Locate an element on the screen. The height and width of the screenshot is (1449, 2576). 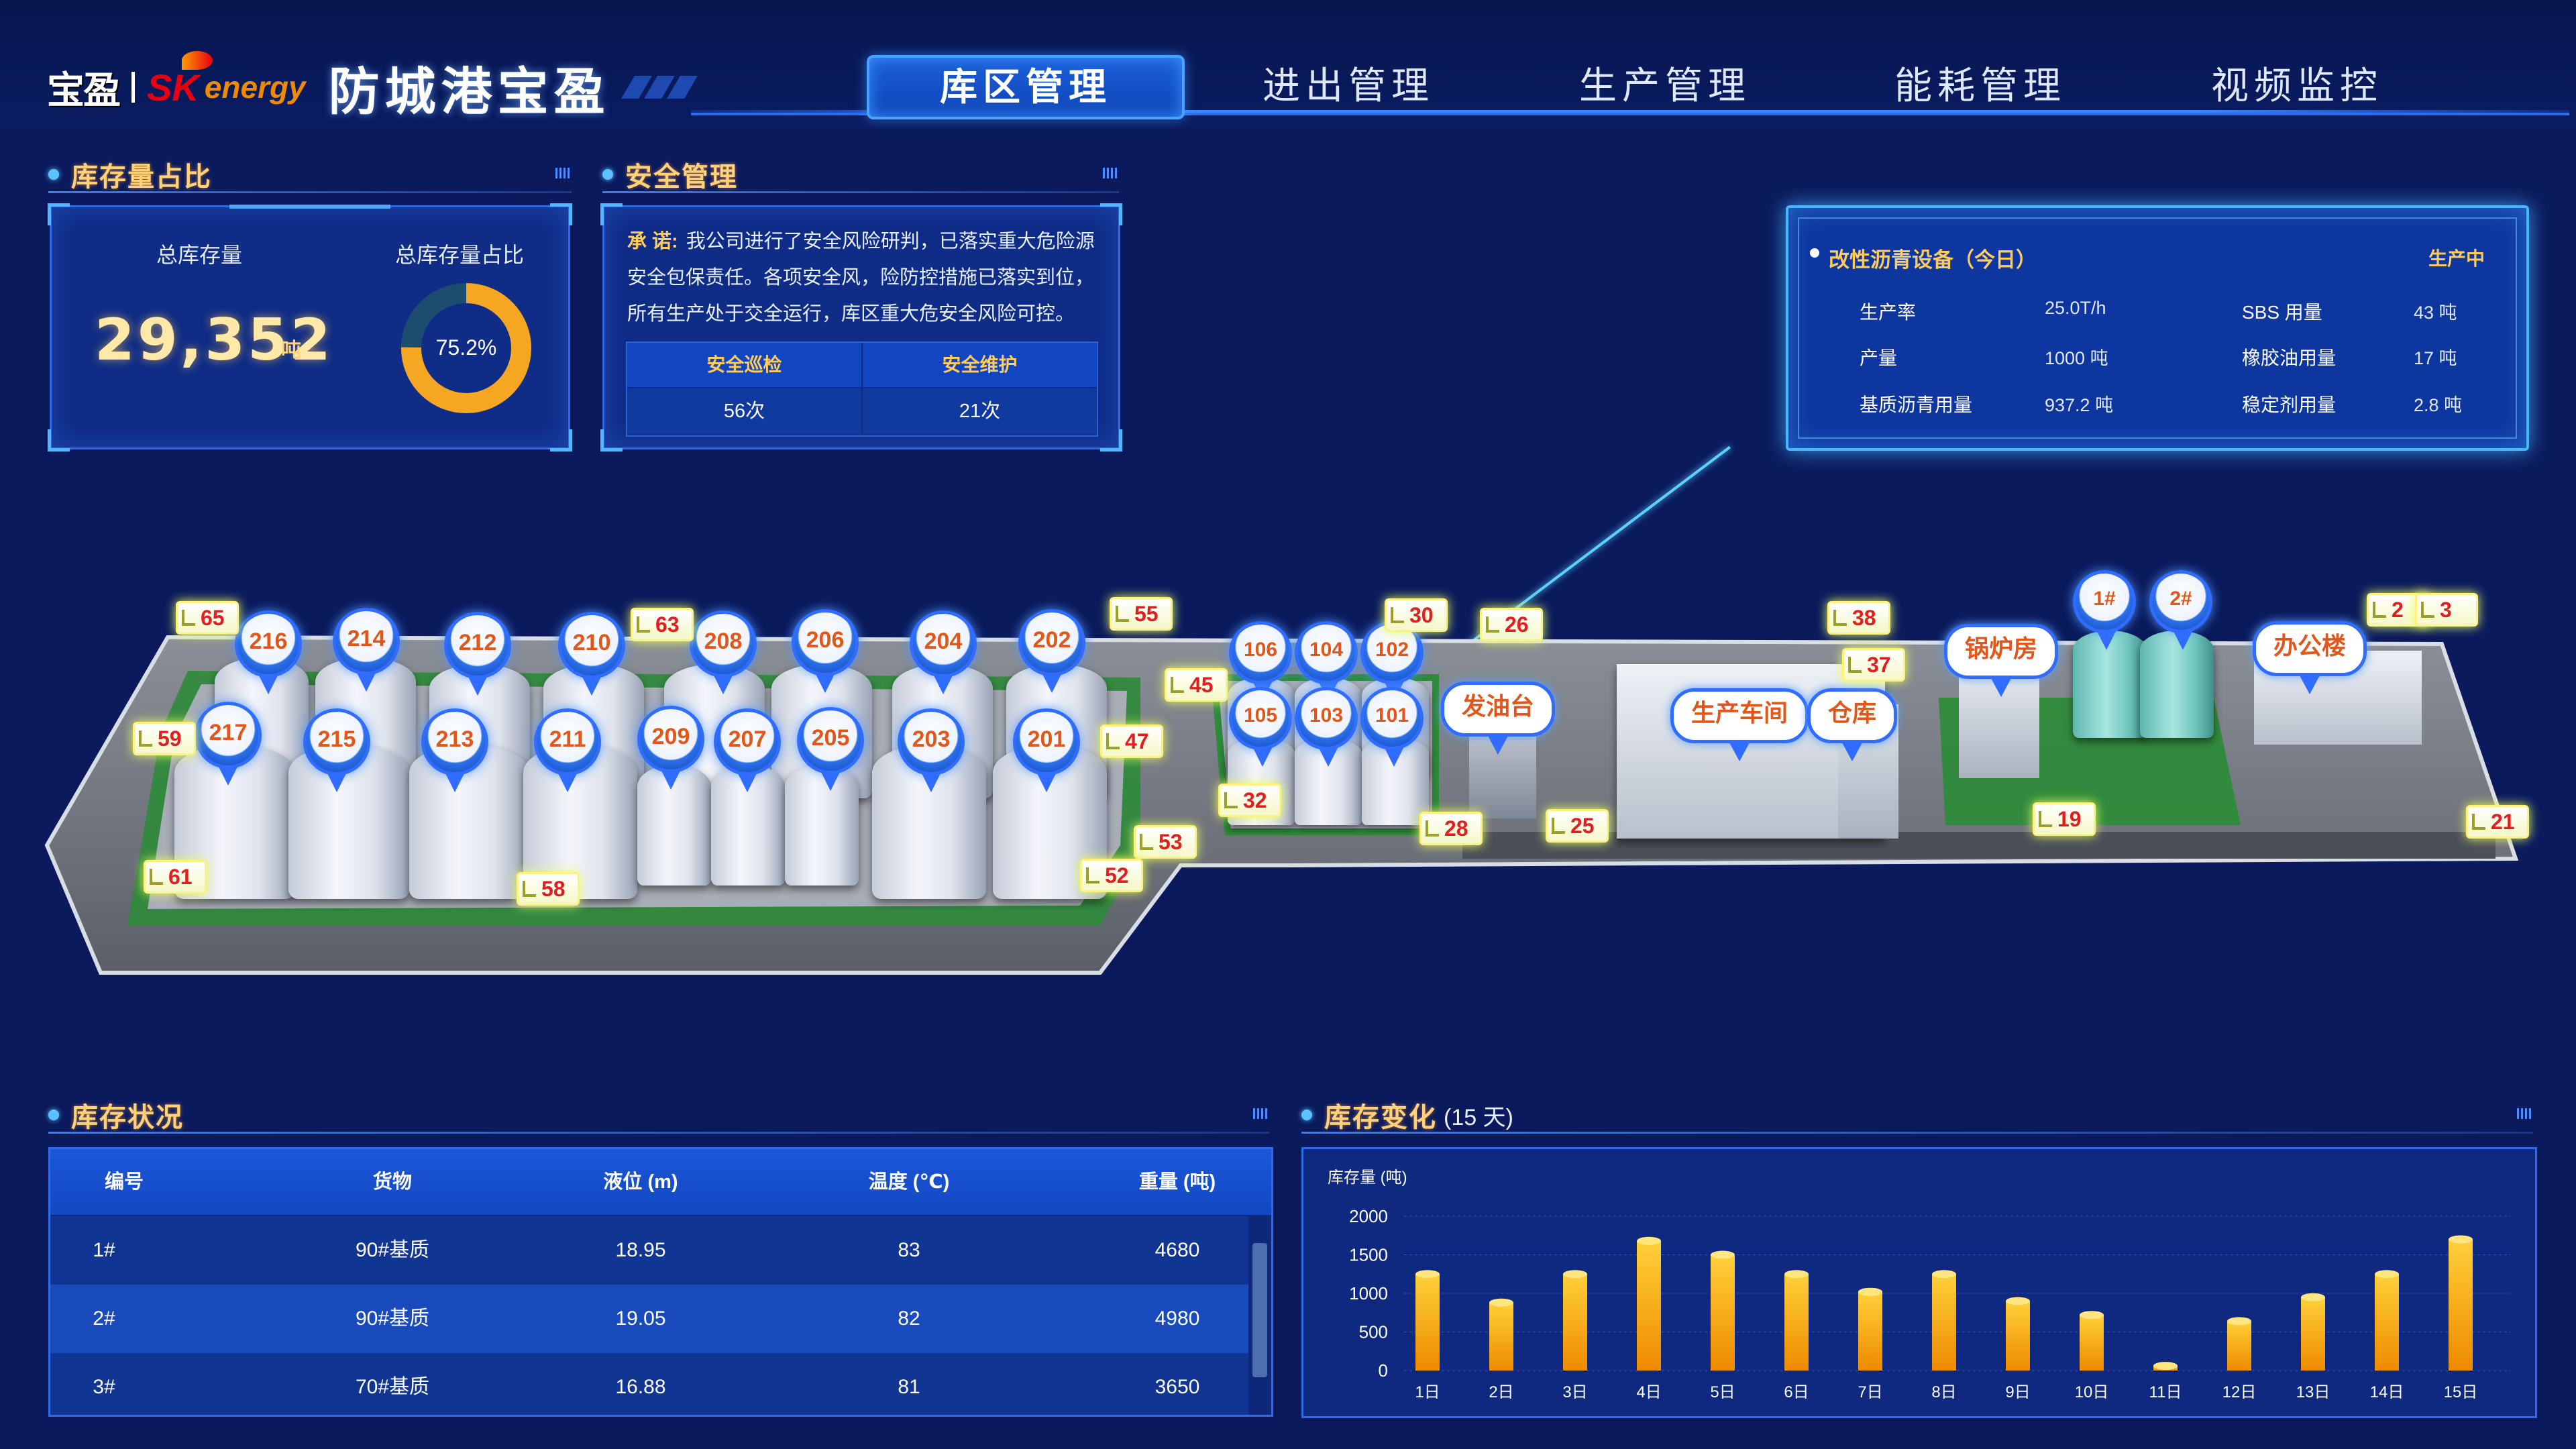
label-production-workshop: 生产车间 is located at coordinates (1739, 724).